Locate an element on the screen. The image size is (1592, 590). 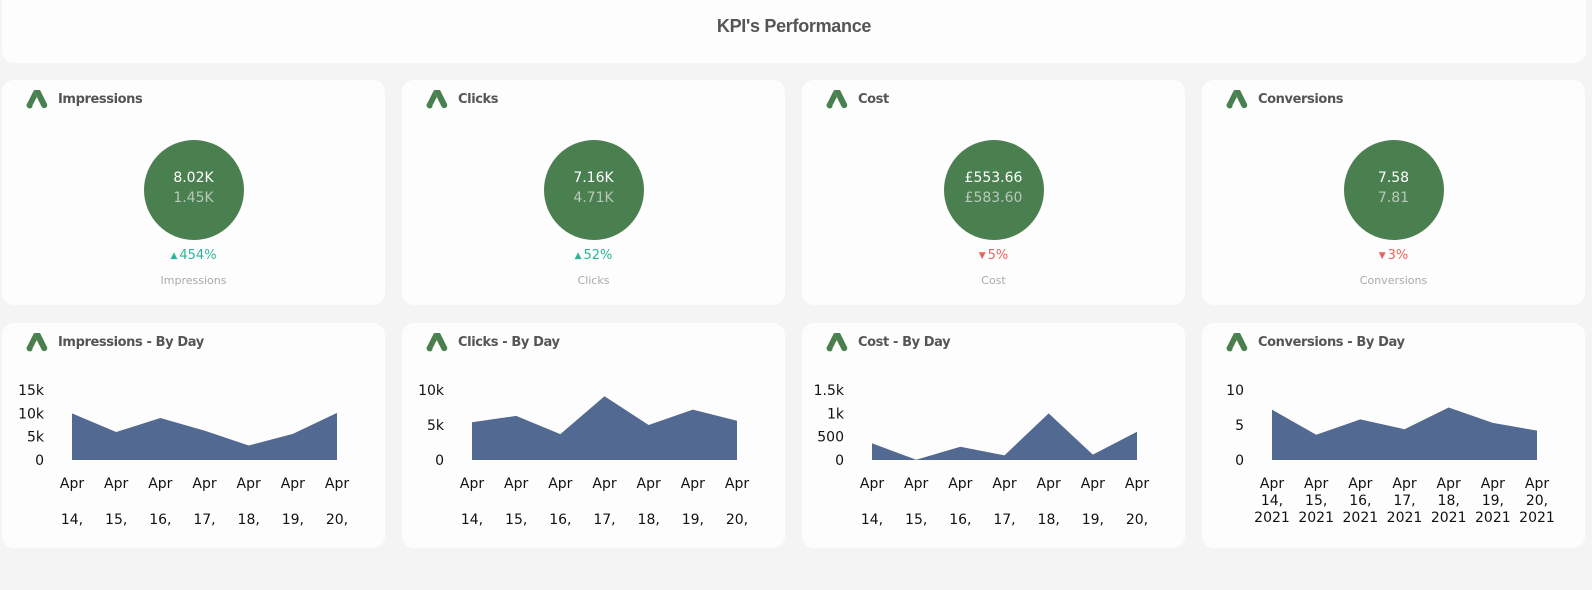
dashboard-header: KPI's Performance is located at coordinates (794, 31).